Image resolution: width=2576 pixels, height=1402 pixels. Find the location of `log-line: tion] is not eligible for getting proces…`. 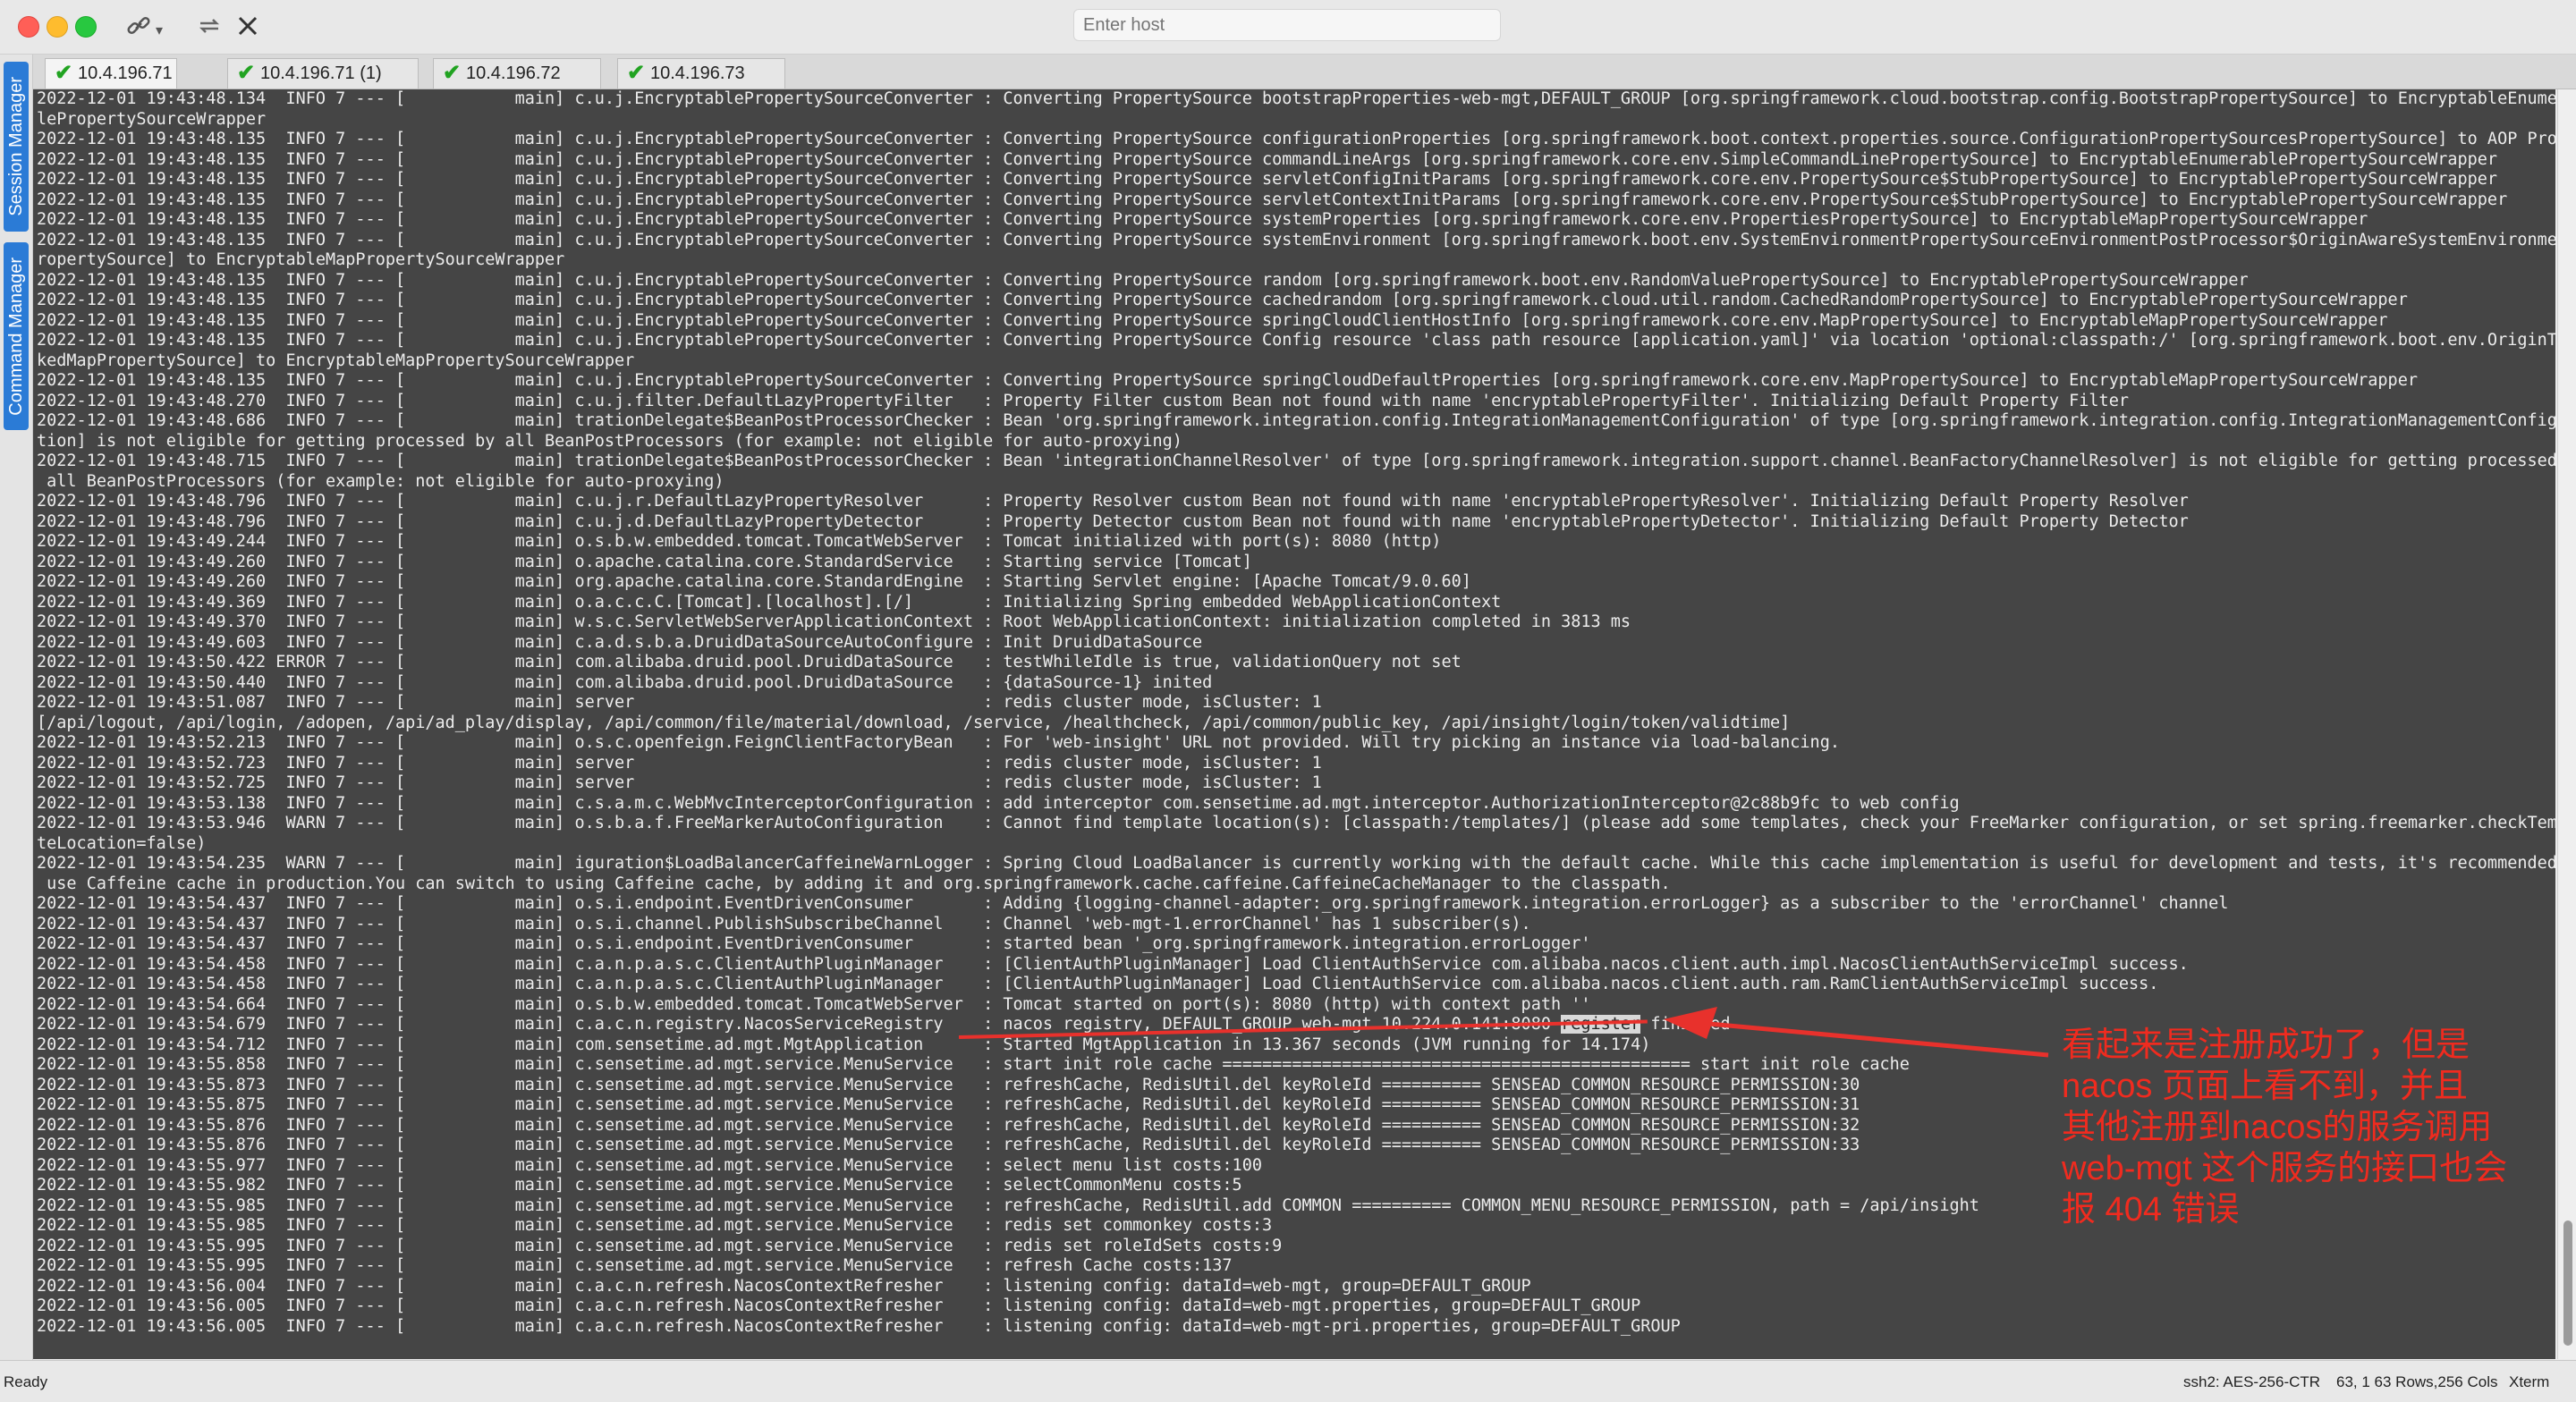

log-line: tion] is not eligible for getting proces… is located at coordinates (609, 441).